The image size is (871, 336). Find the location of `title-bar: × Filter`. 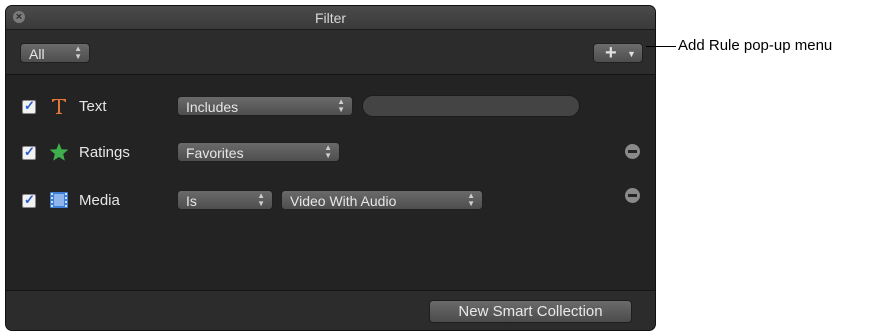

title-bar: × Filter is located at coordinates (330, 18).